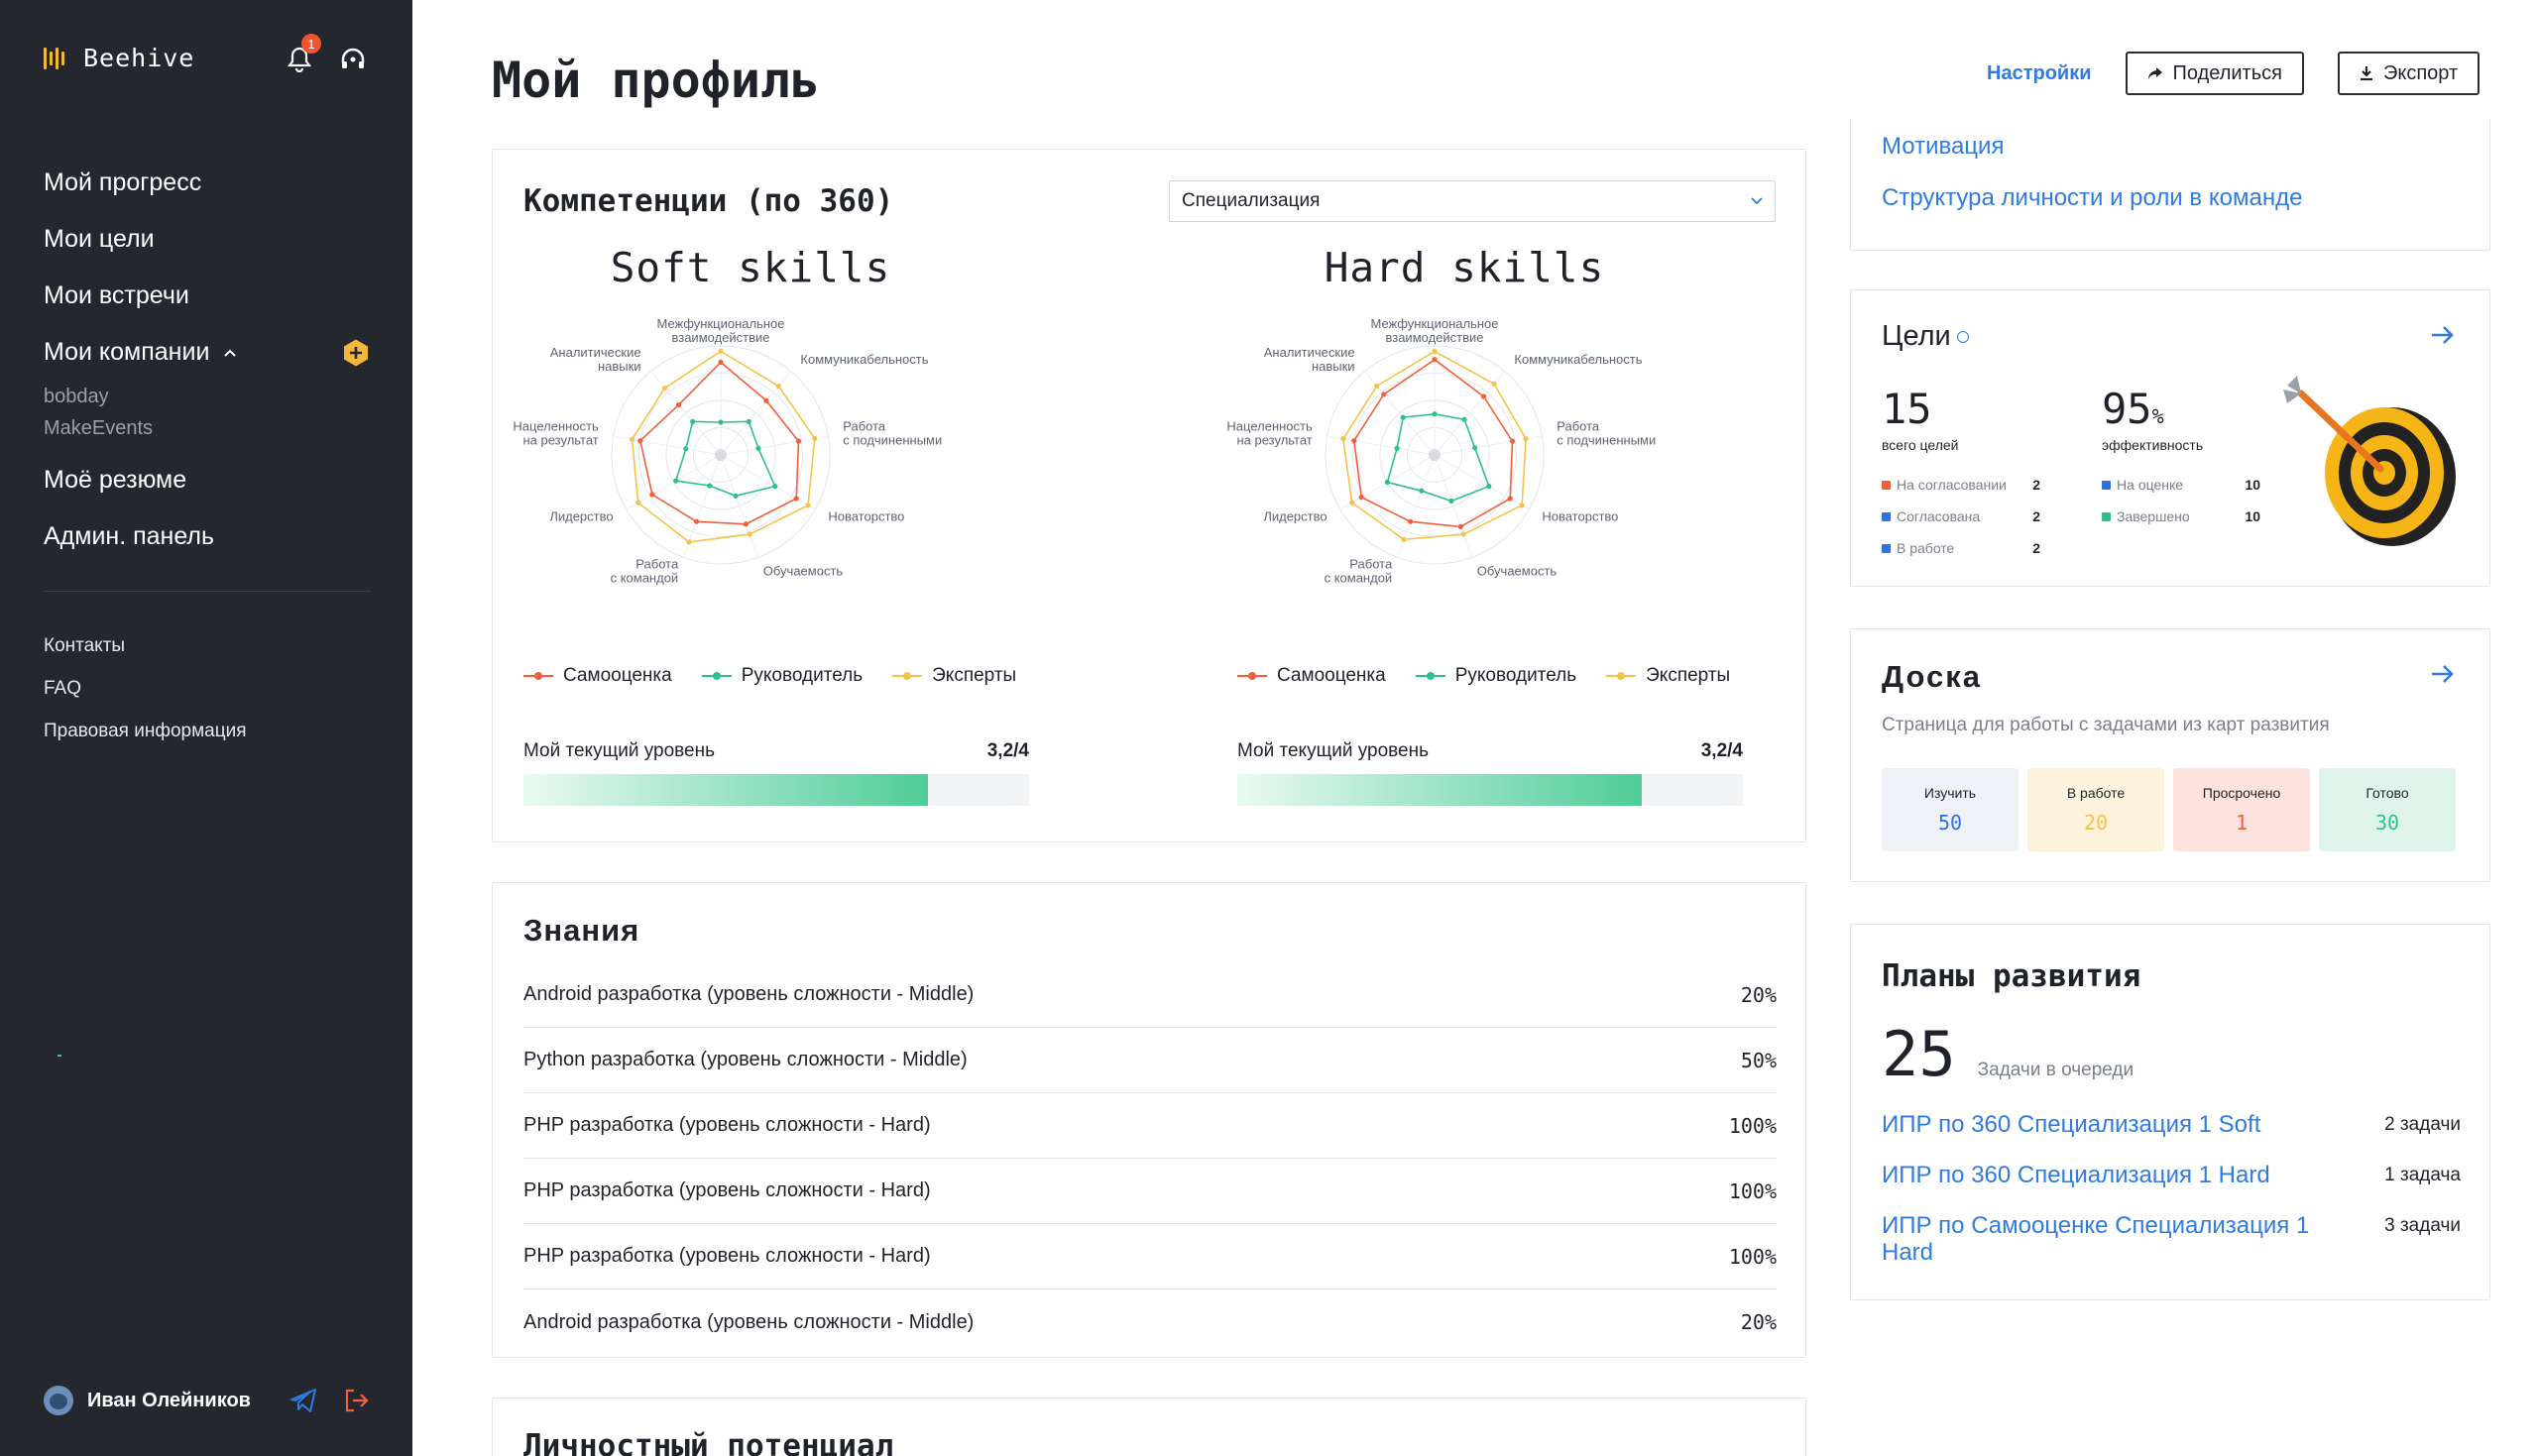 The height and width of the screenshot is (1456, 2538). I want to click on logo: Beehive, so click(119, 58).